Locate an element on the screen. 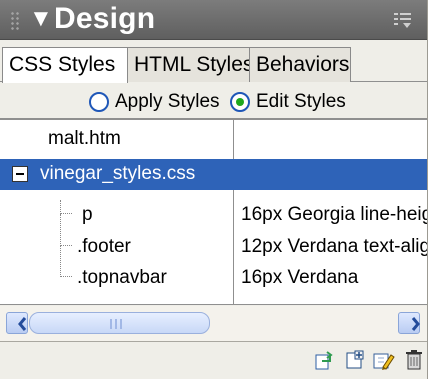 The height and width of the screenshot is (379, 428). tab-label: HTML Styles is located at coordinates (194, 64).